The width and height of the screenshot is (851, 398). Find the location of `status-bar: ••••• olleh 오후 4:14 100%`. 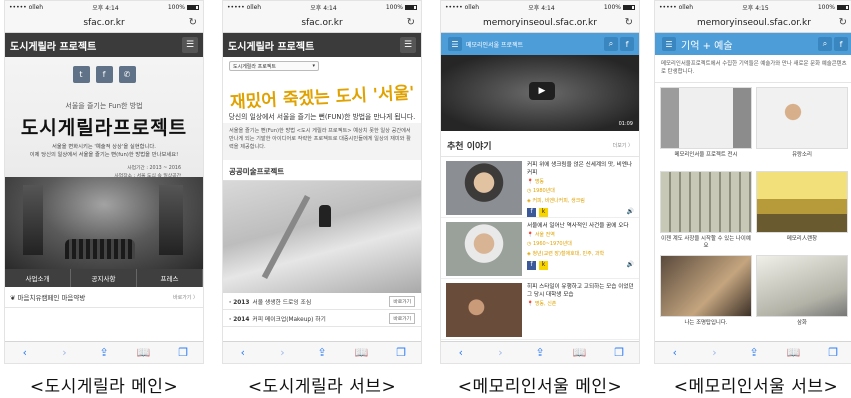

status-bar: ••••• olleh 오후 4:14 100% is located at coordinates (540, 7).